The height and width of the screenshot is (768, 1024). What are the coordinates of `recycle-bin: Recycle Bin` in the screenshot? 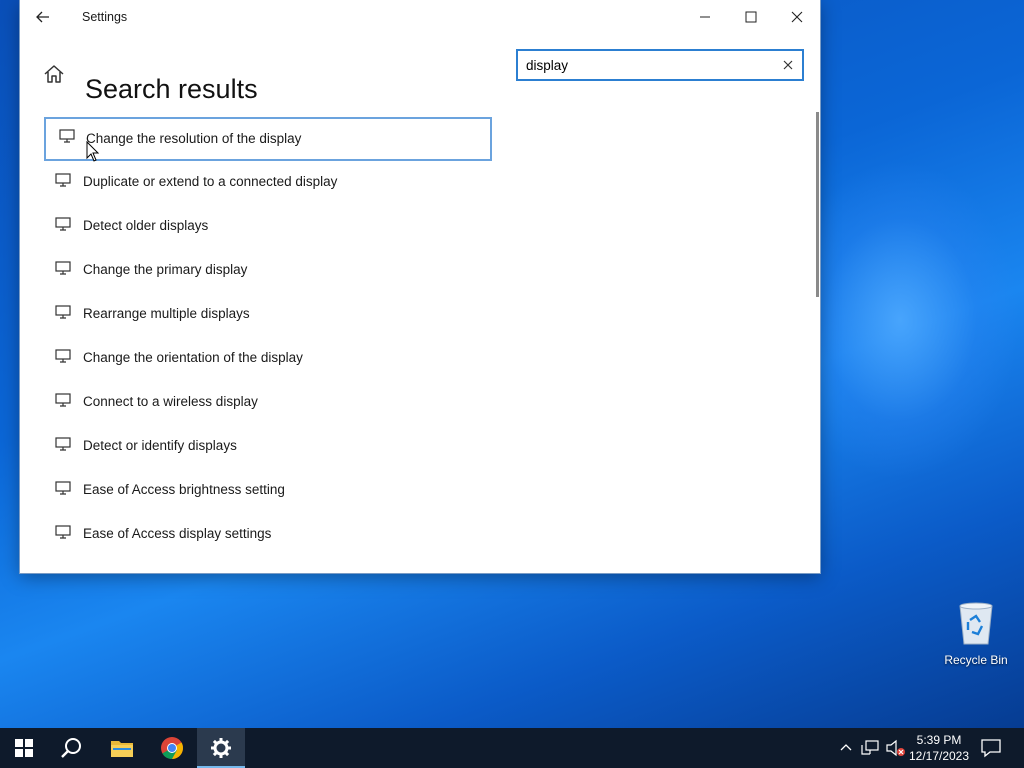 It's located at (976, 633).